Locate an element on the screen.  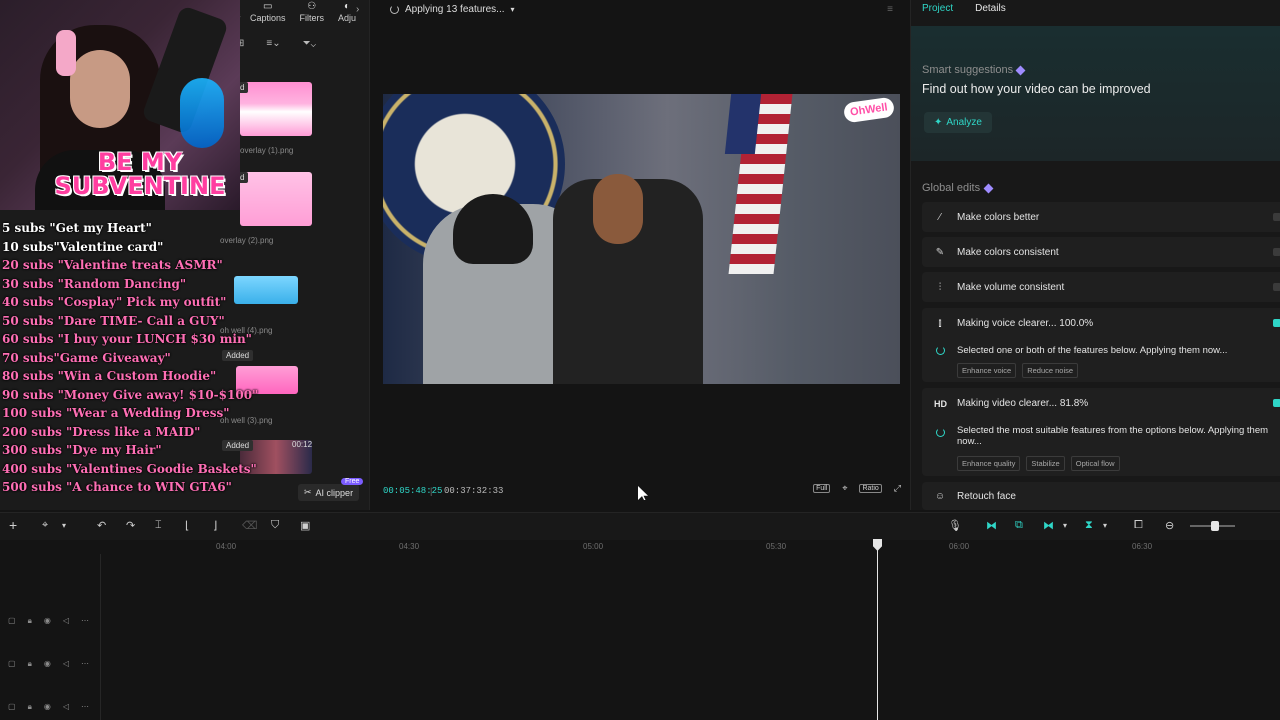
preview-icon: ⧠ is located at coordinates (1138, 525).